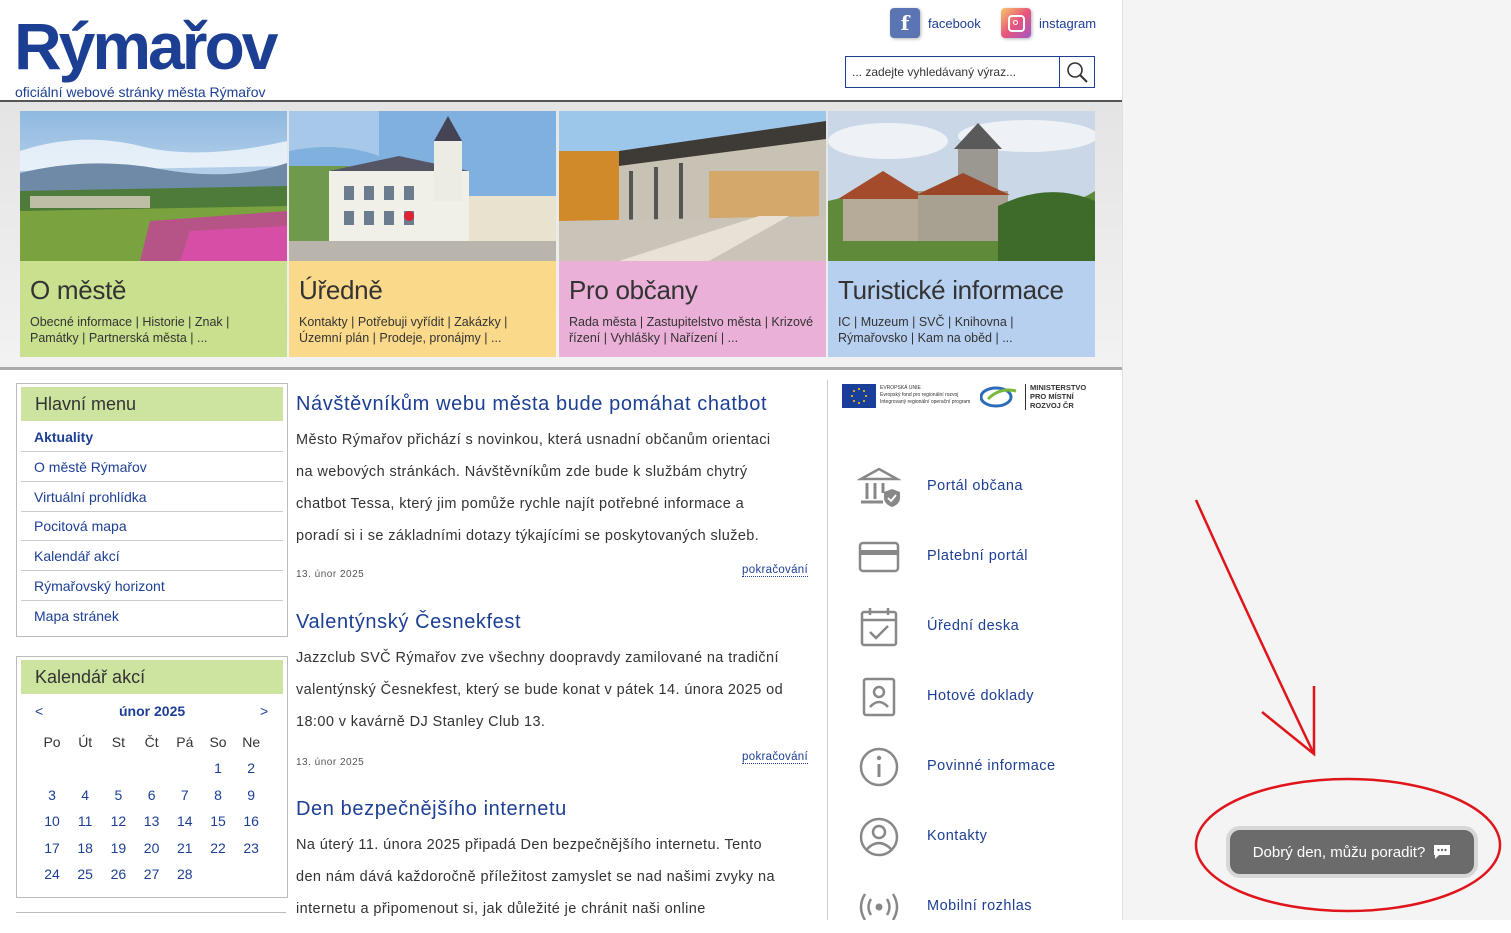 This screenshot has height=933, width=1511. What do you see at coordinates (957, 836) in the screenshot?
I see `service-label: Kontakty` at bounding box center [957, 836].